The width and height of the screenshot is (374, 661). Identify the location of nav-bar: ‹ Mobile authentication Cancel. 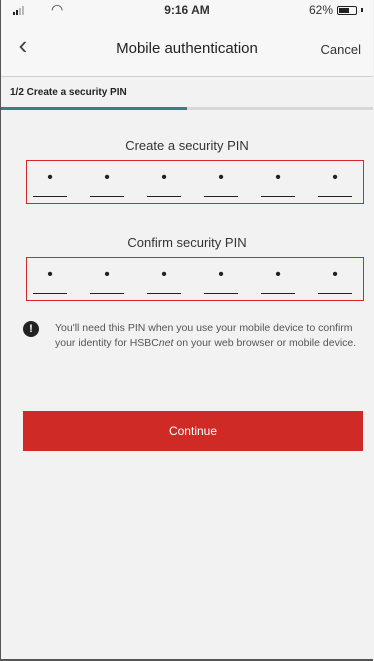
(187, 48).